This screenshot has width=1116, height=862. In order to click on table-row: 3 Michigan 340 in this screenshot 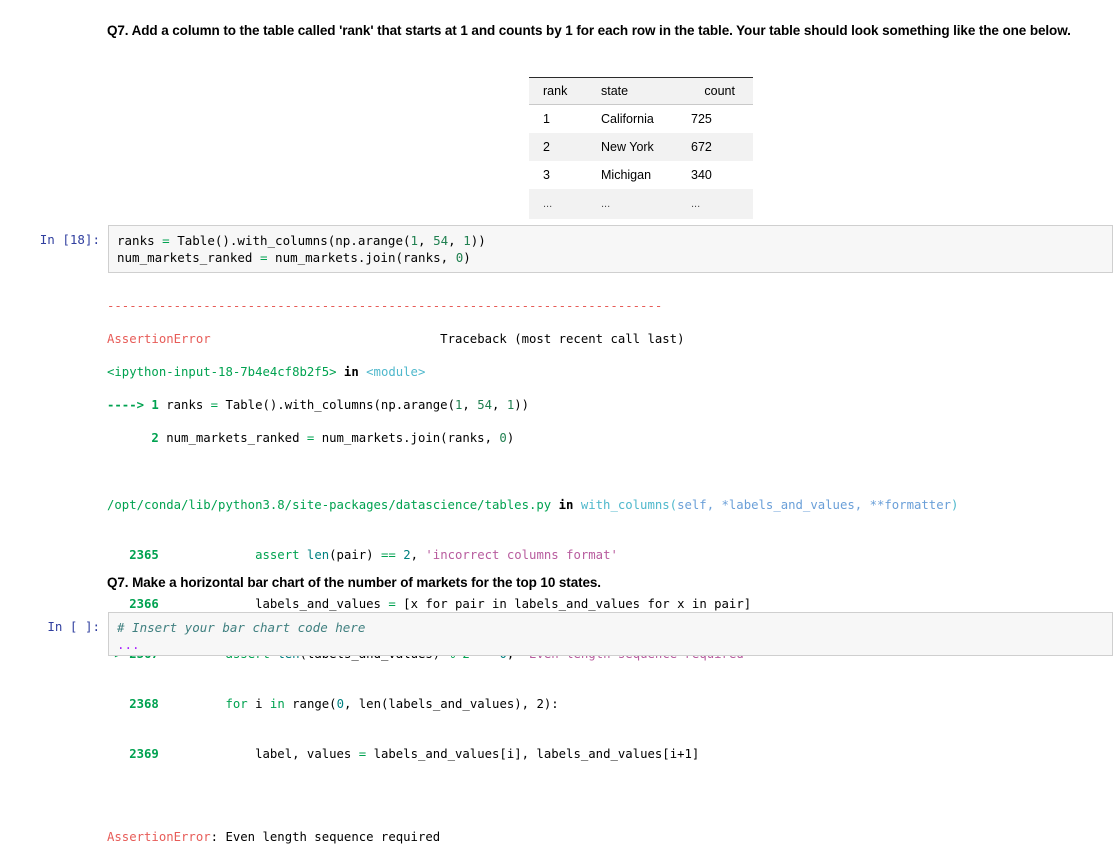, I will do `click(641, 175)`.